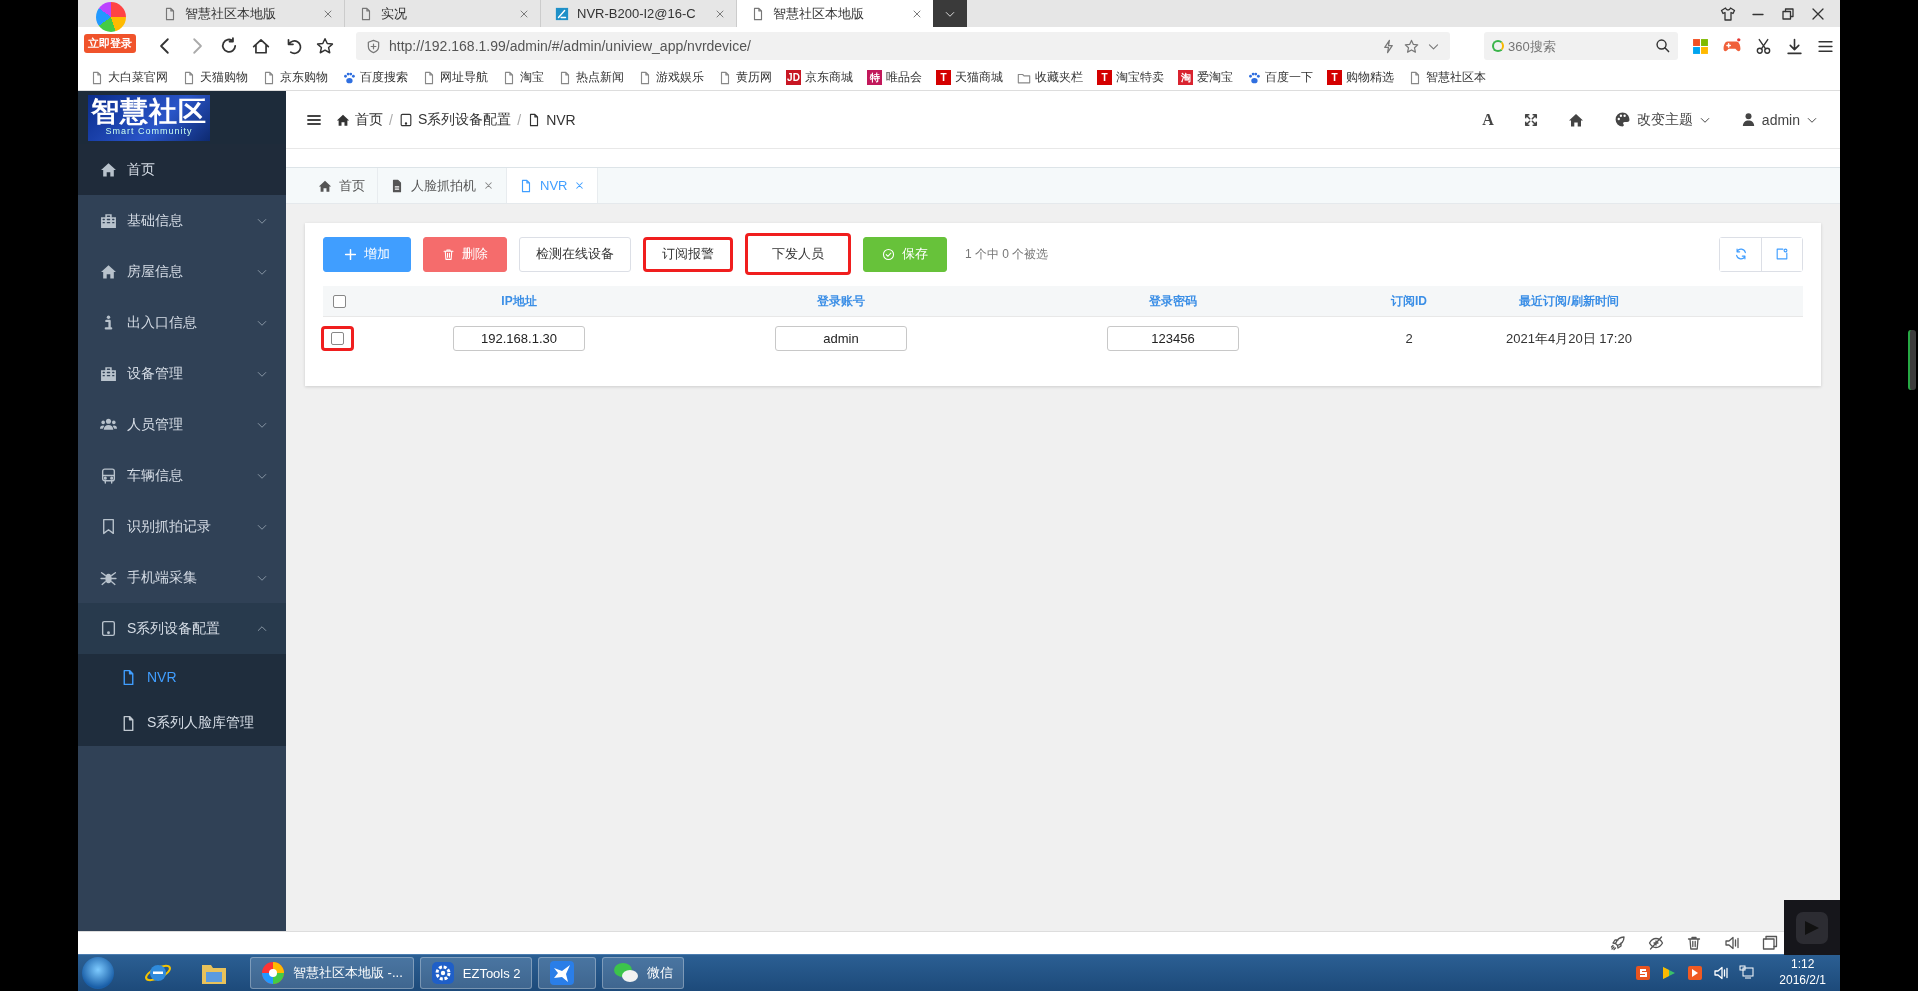 The height and width of the screenshot is (991, 1918). I want to click on bookmark-icon, so click(108, 526).